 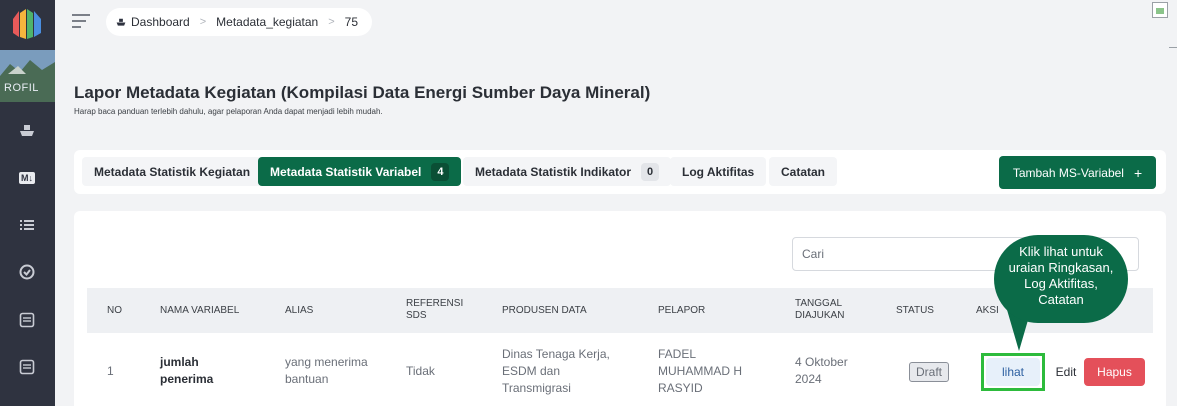 I want to click on col-produsen-data: PRODUSEN DATA, so click(x=544, y=310).